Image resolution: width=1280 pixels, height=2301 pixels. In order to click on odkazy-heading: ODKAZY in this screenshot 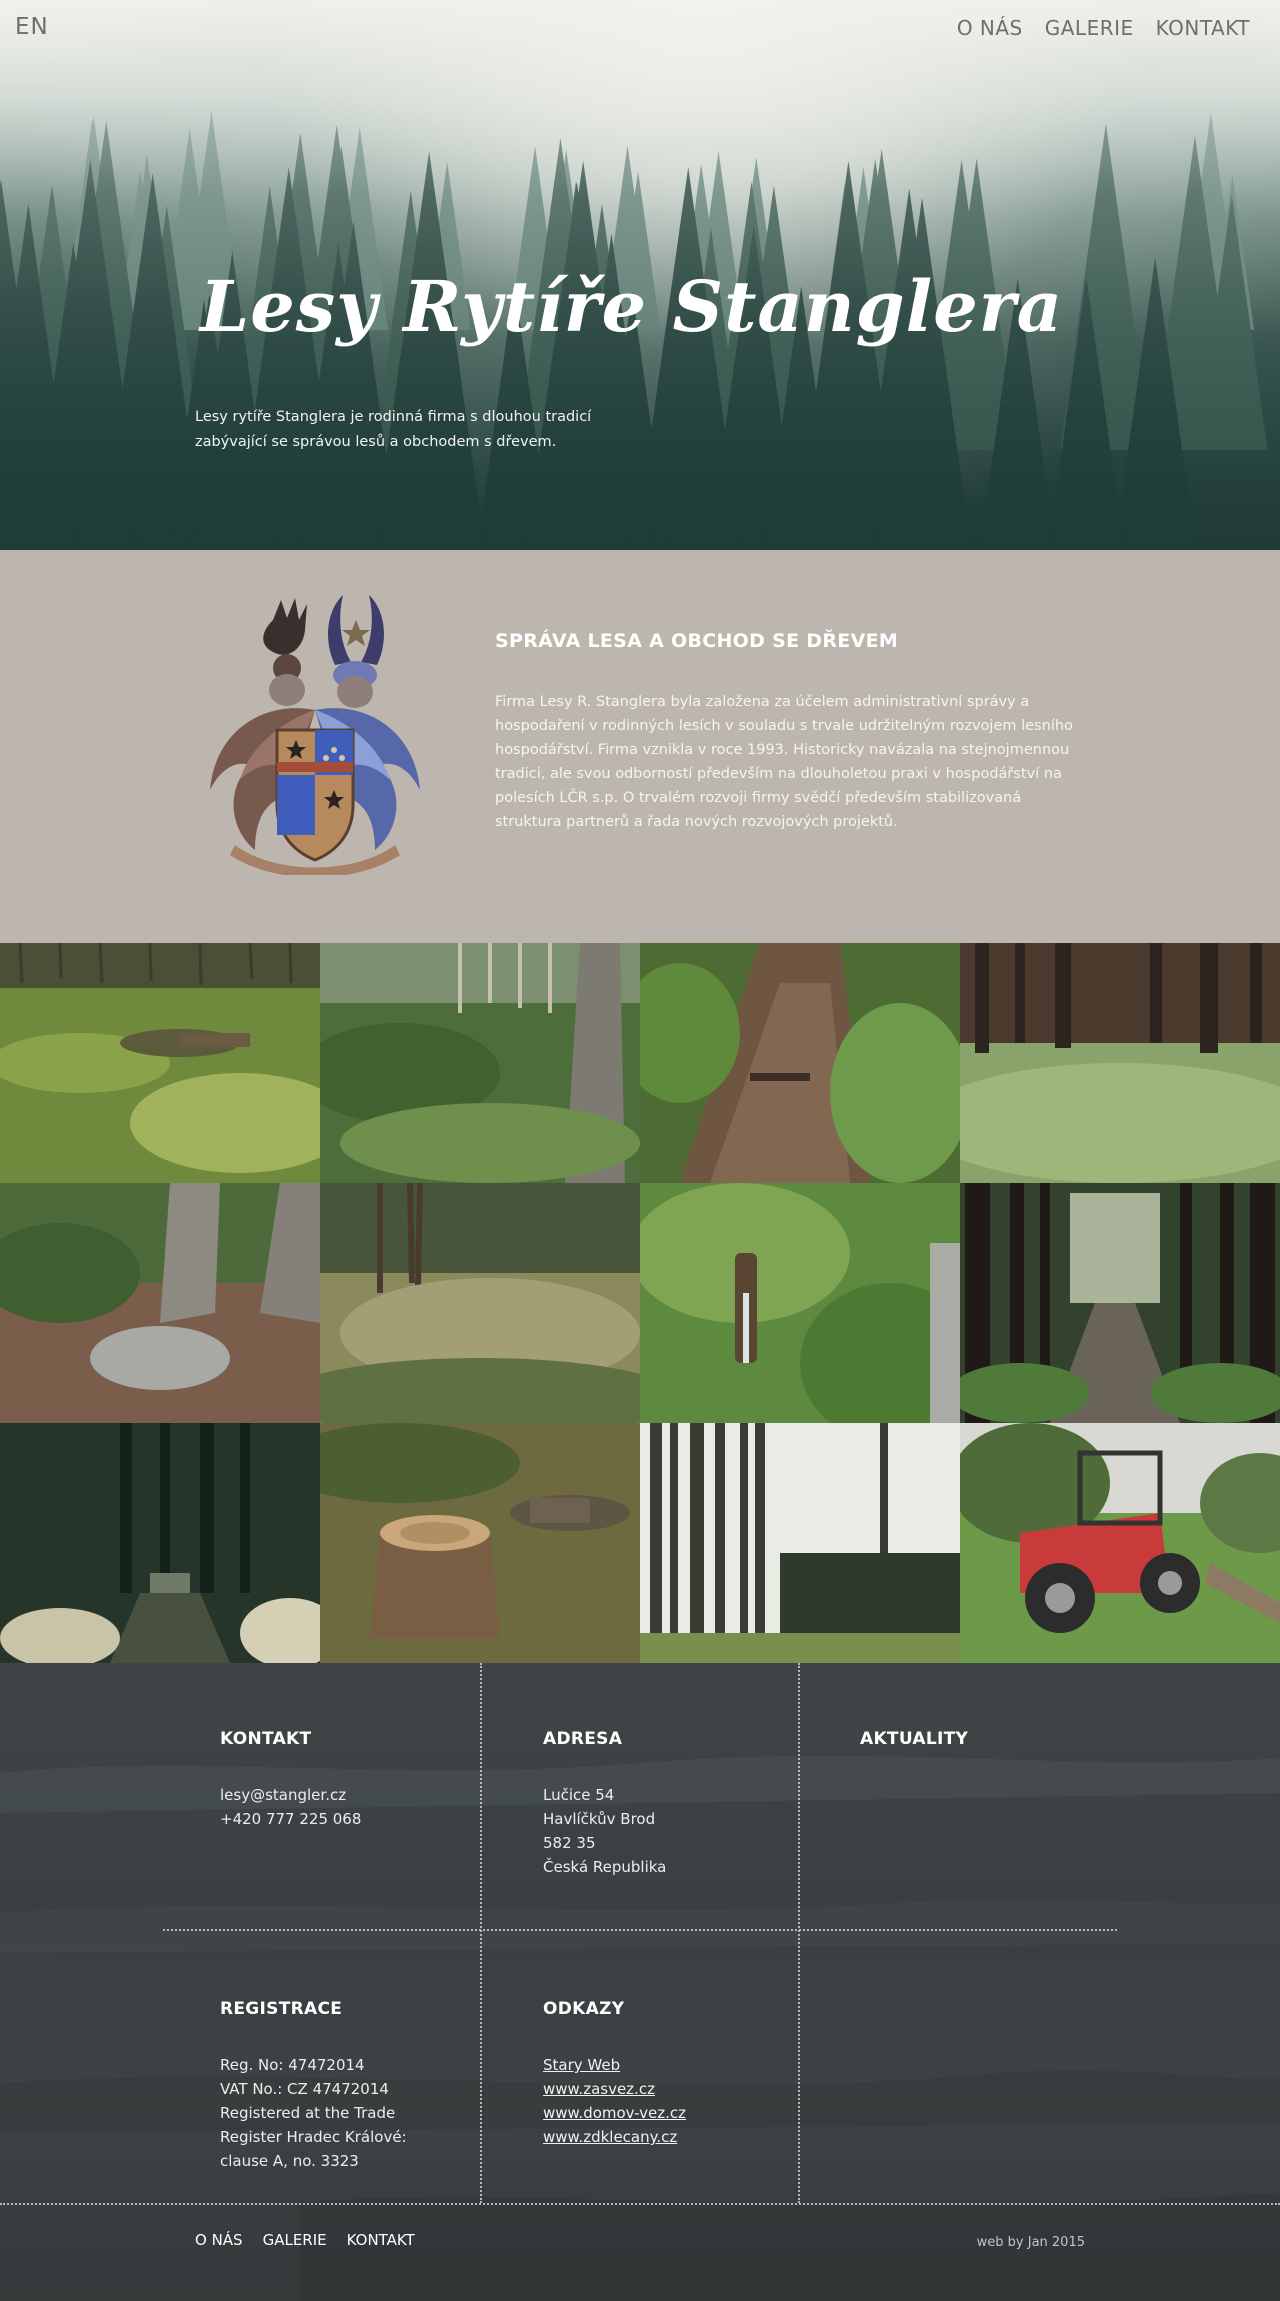, I will do `click(584, 2009)`.